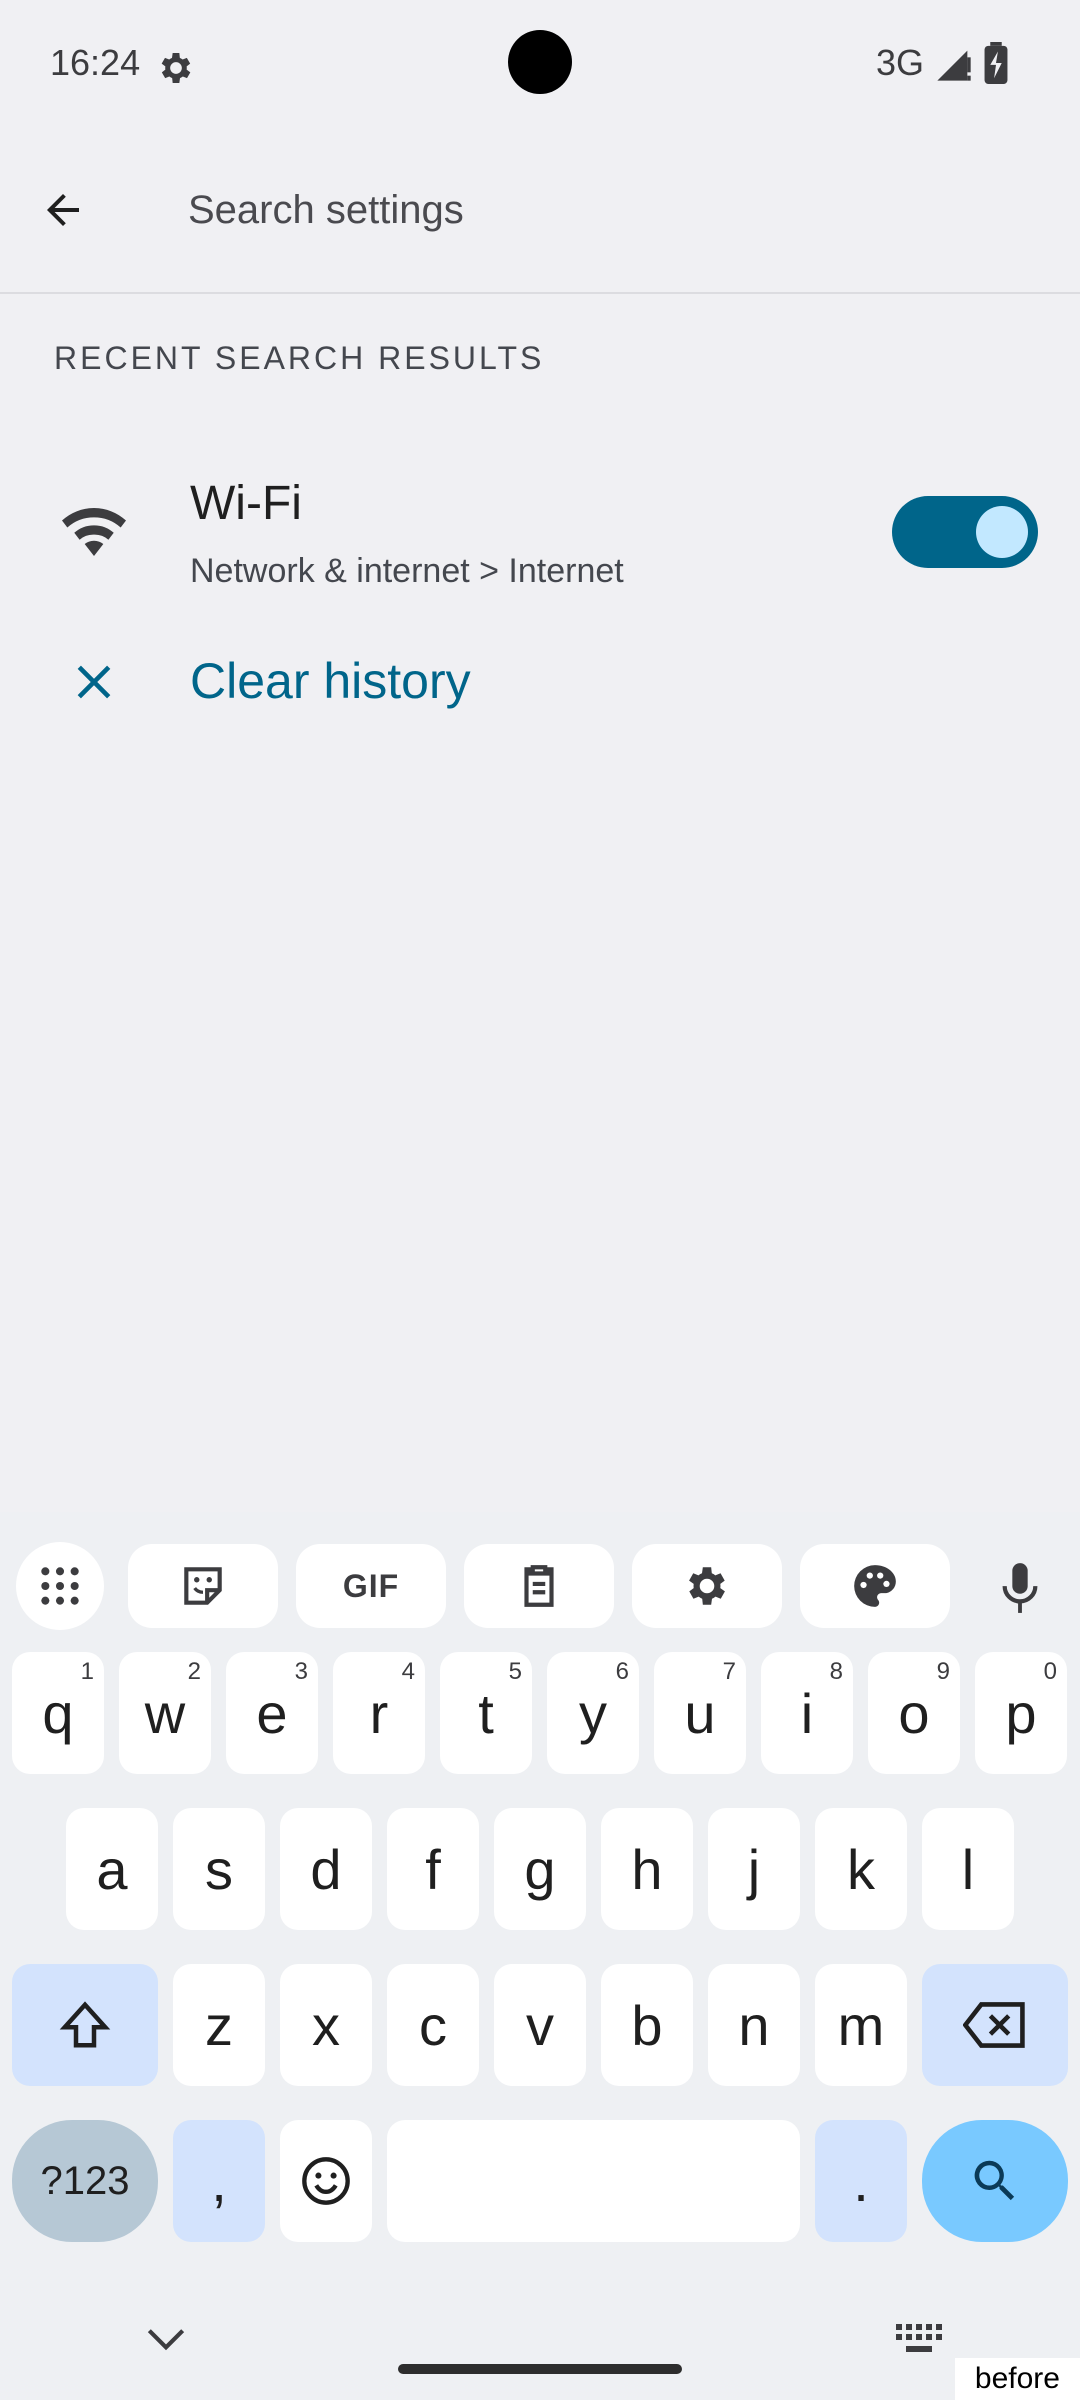 The height and width of the screenshot is (2400, 1080). I want to click on settings-icon, so click(707, 1586).